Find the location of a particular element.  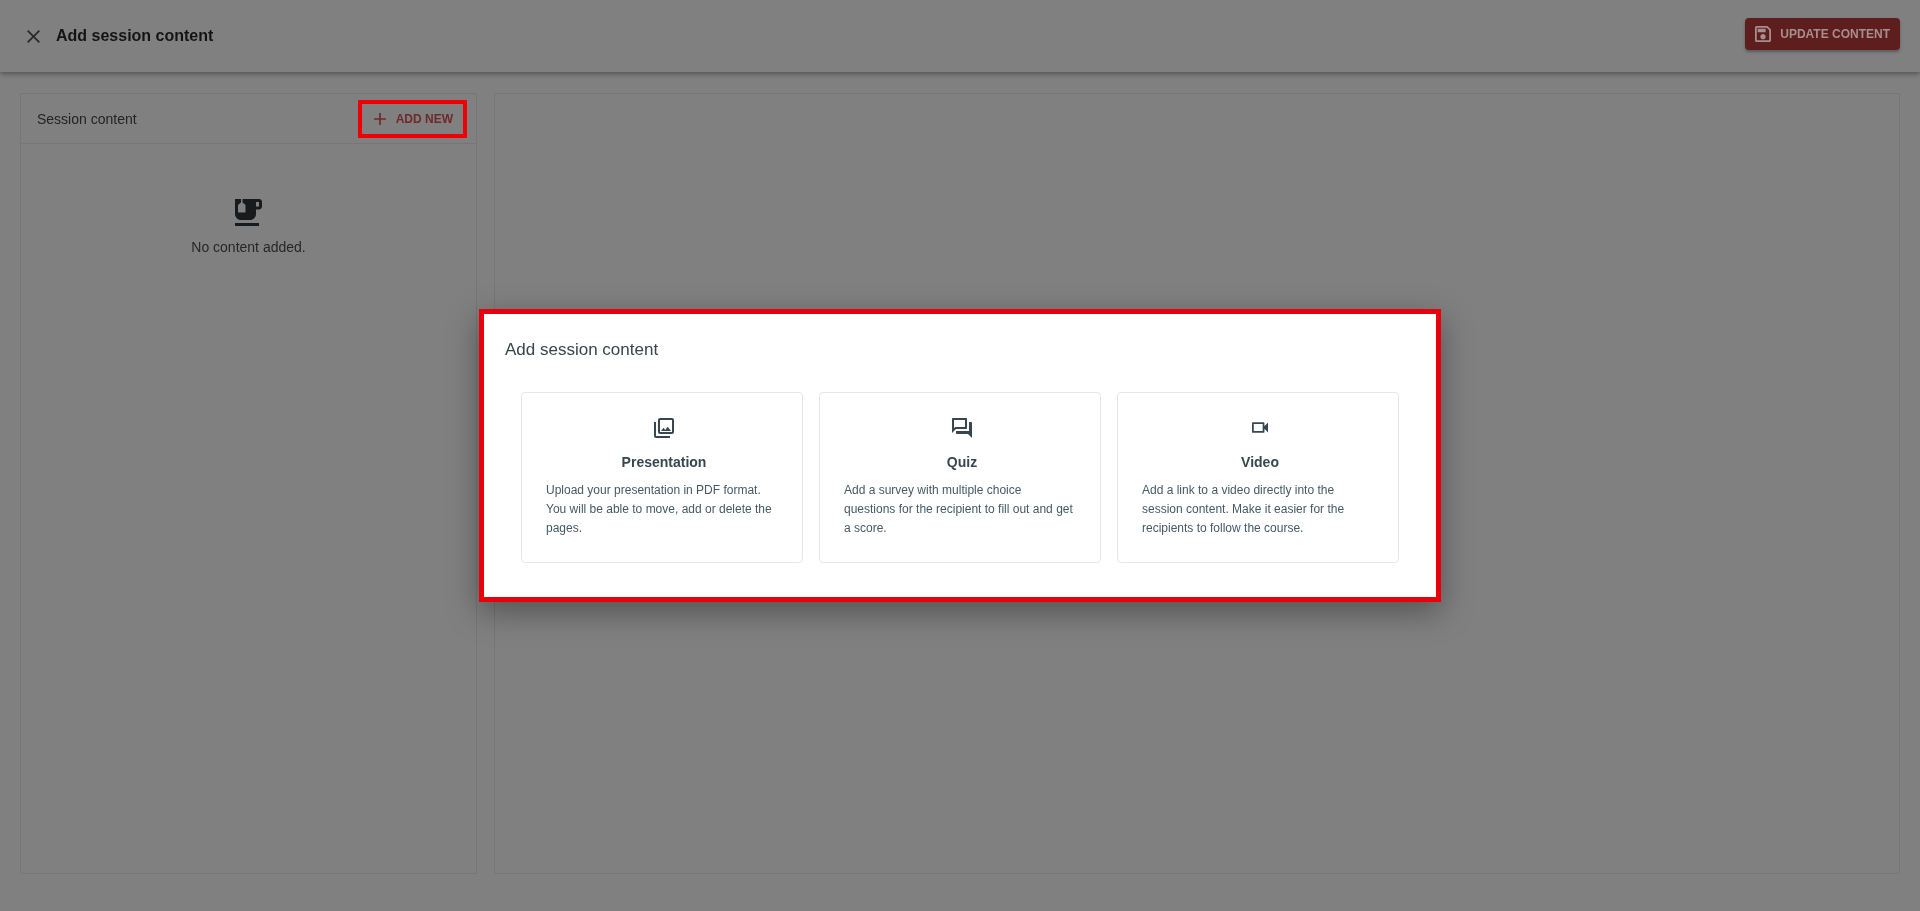

card-title: Quiz is located at coordinates (962, 462).